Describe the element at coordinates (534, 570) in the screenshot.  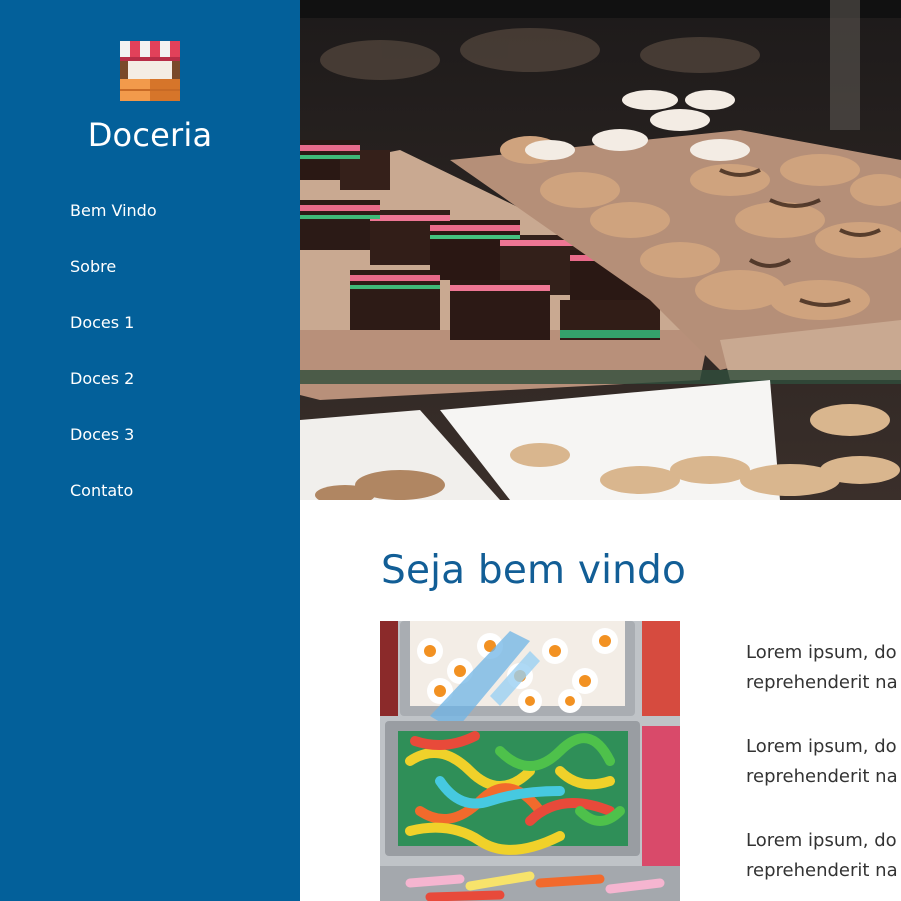
I see `page-title: Seja bem vindo` at that location.